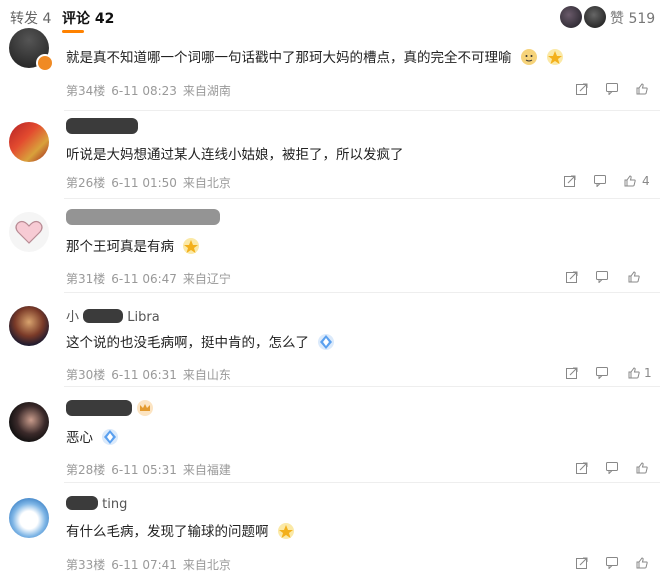 The height and width of the screenshot is (577, 660). I want to click on heart-icon, so click(29, 232).